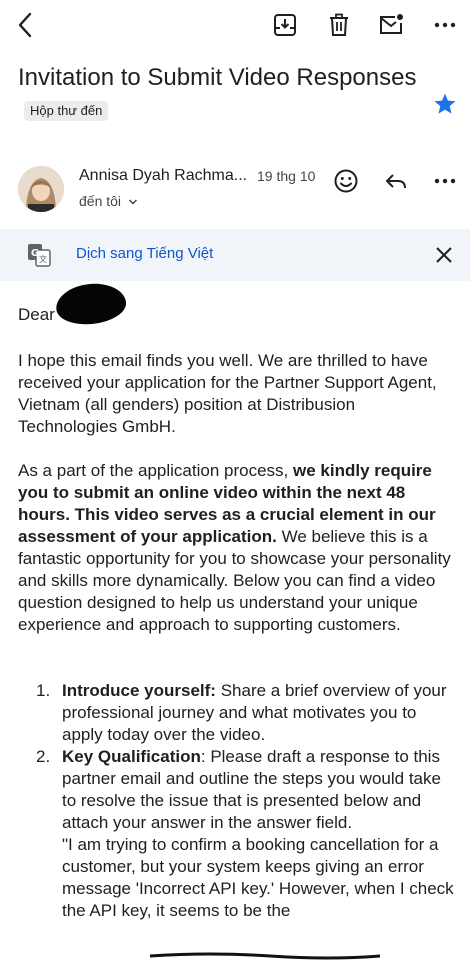 The height and width of the screenshot is (960, 470). I want to click on translate-icon: G 文, so click(39, 255).